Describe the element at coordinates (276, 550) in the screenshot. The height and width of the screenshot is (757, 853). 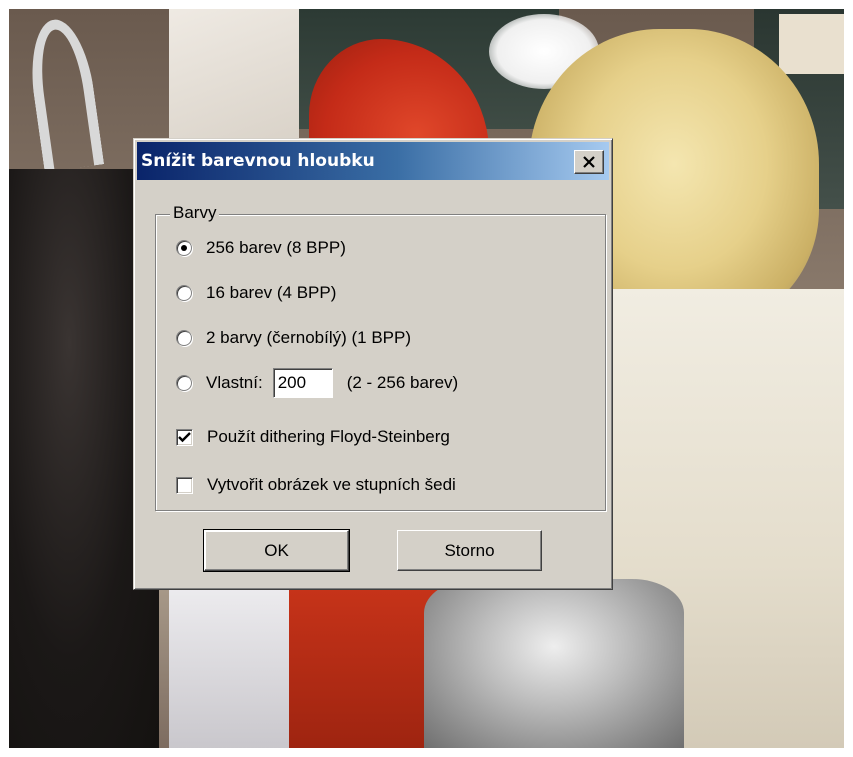
I see `ok-button: OK` at that location.